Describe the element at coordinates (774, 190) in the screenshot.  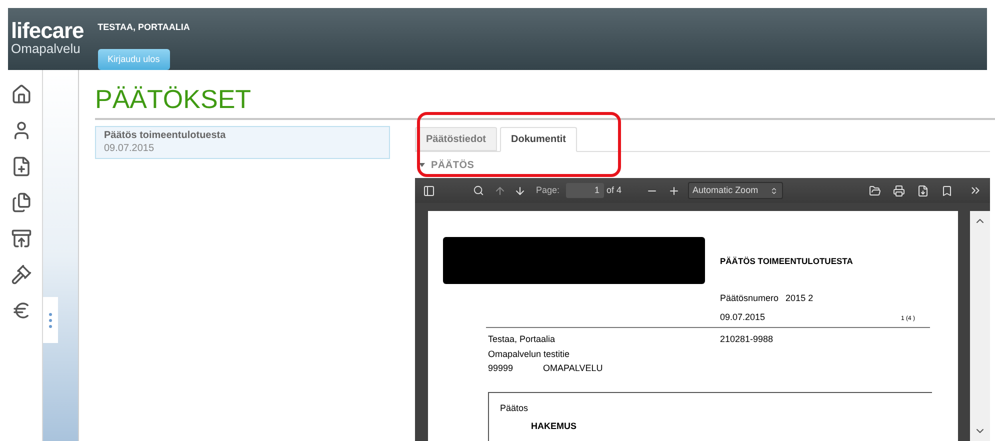
I see `select-arrows-icon` at that location.